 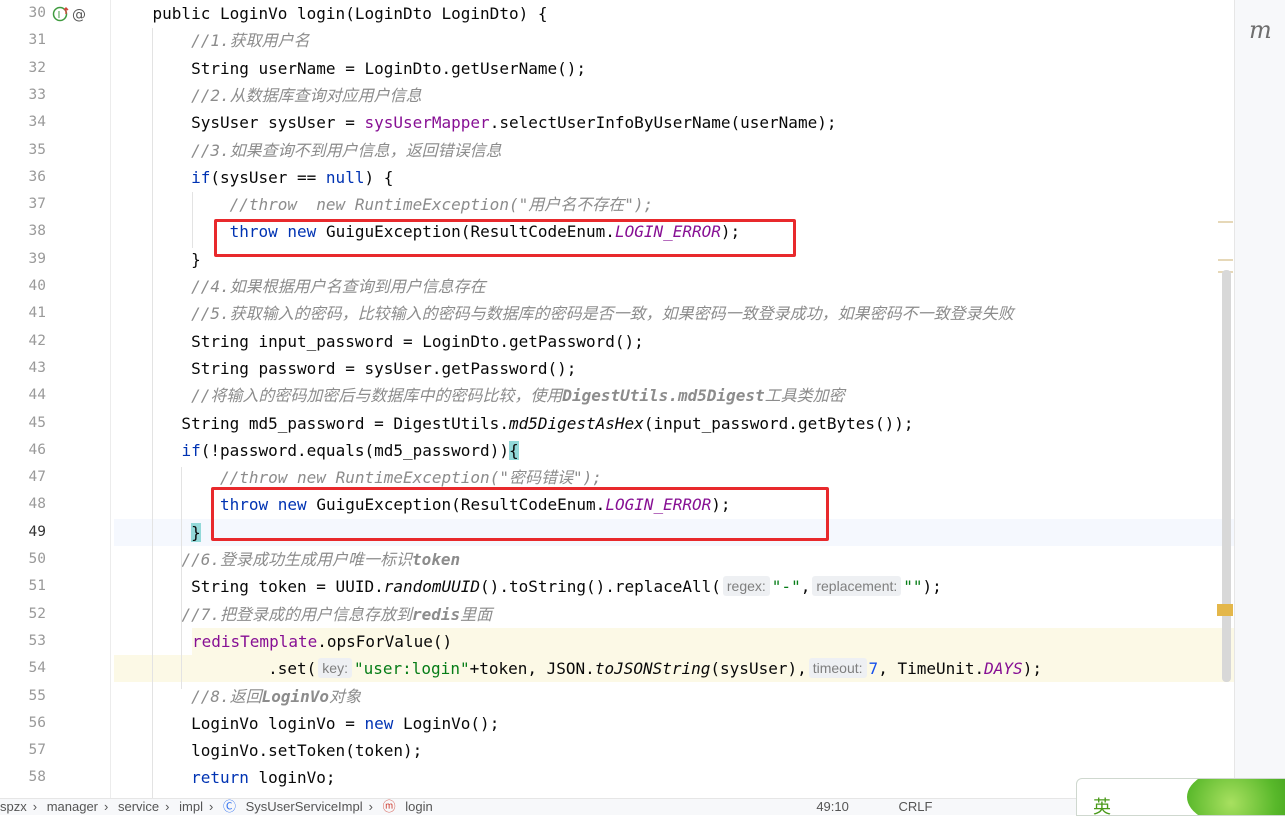 What do you see at coordinates (1180, 797) in the screenshot?
I see `ime-indicator: 英` at bounding box center [1180, 797].